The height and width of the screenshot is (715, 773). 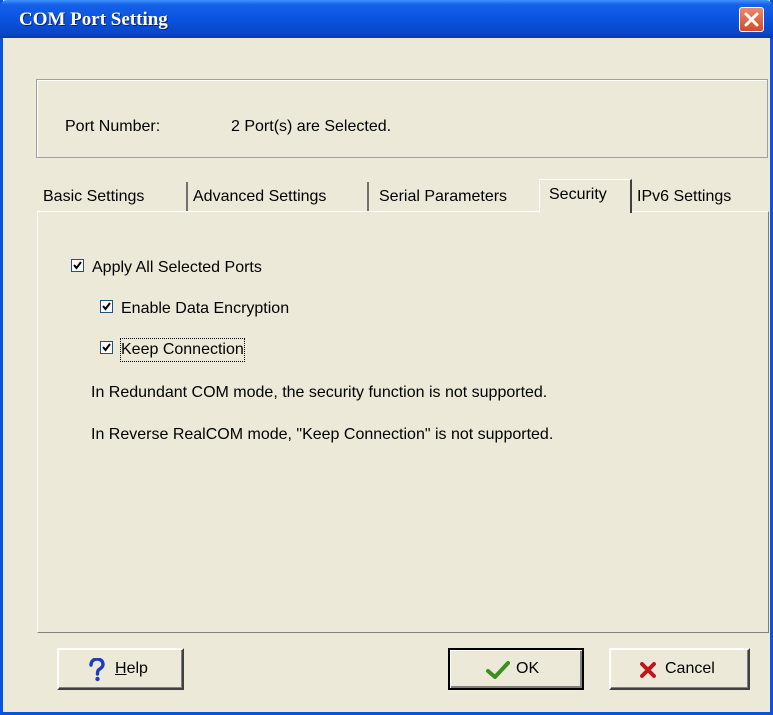 I want to click on enable-encryption-checkbox, so click(x=106, y=306).